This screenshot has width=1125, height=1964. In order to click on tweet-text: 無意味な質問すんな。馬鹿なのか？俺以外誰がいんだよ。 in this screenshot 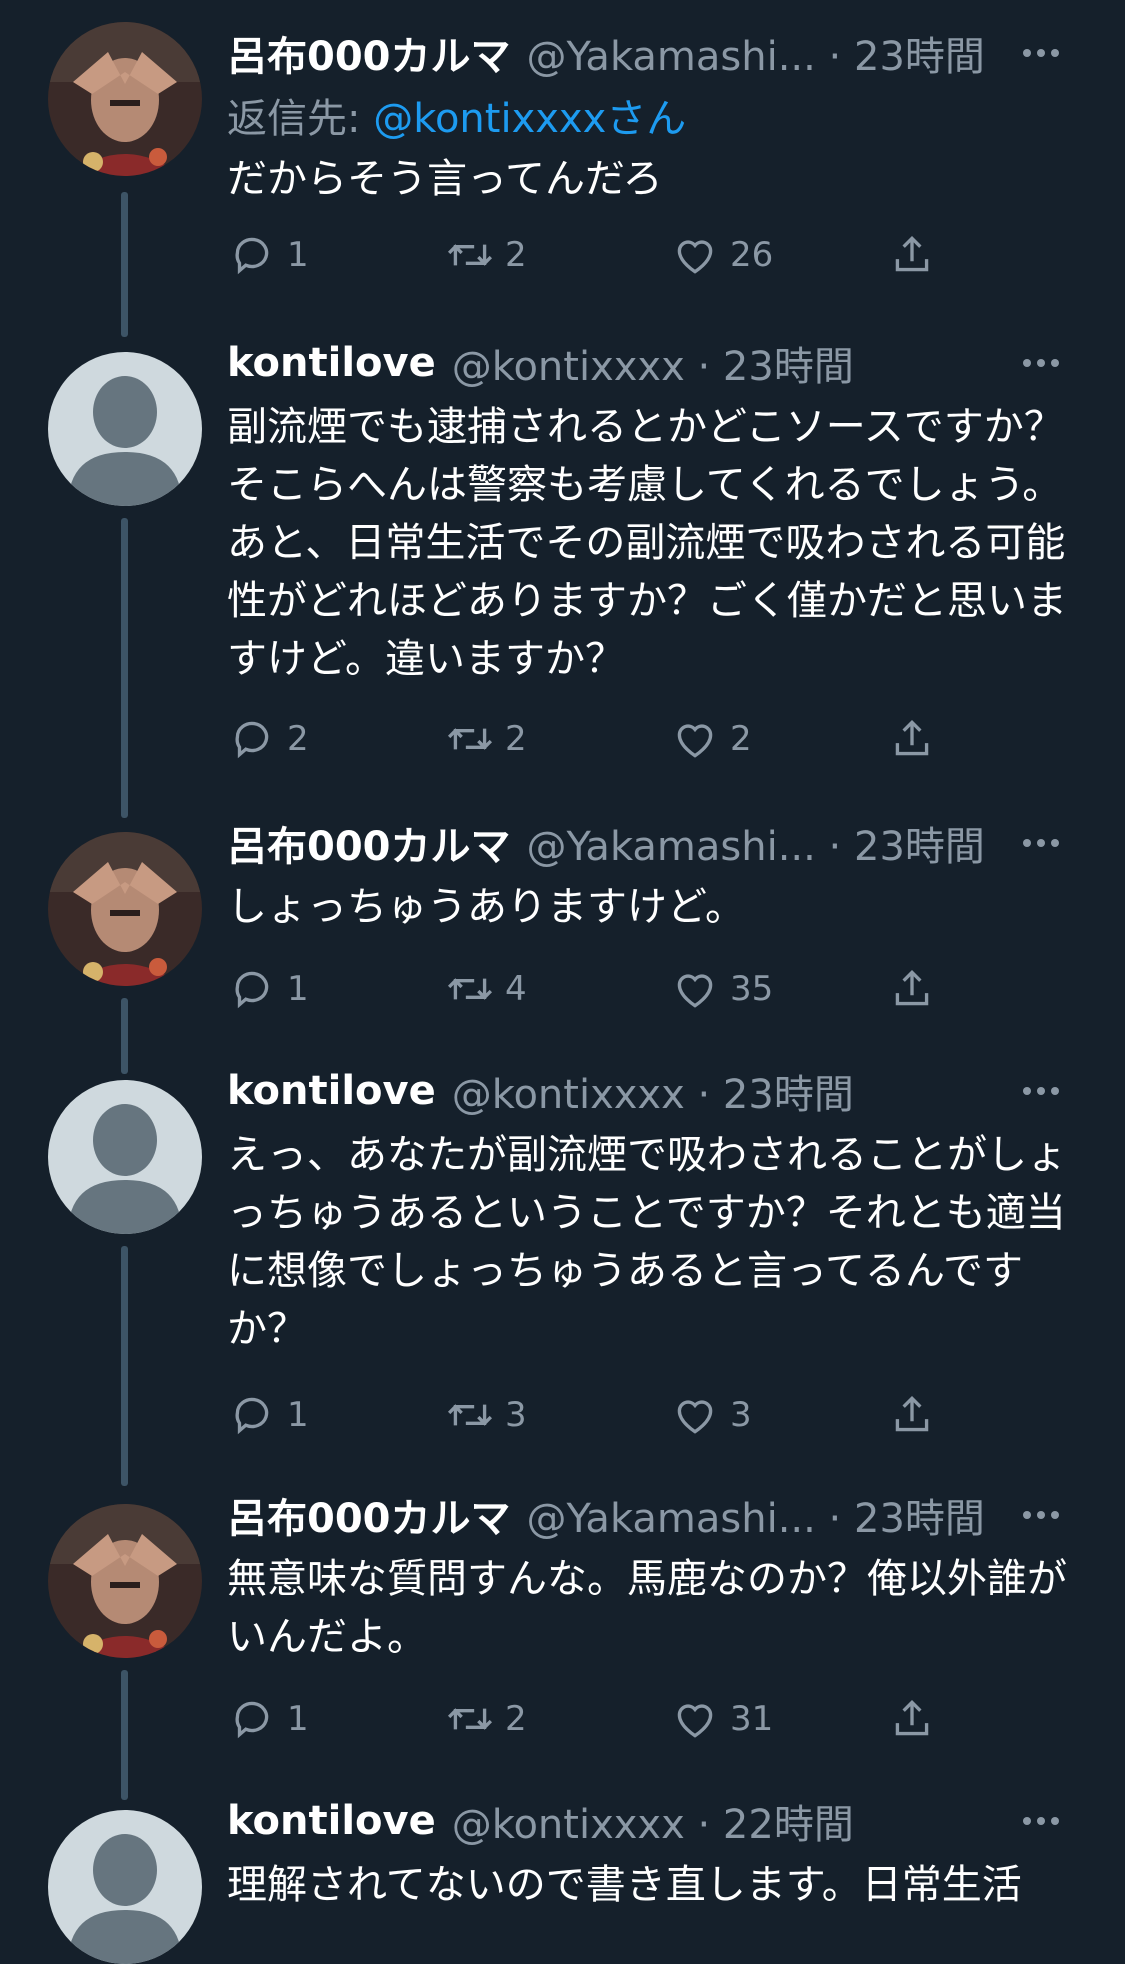, I will do `click(647, 1608)`.